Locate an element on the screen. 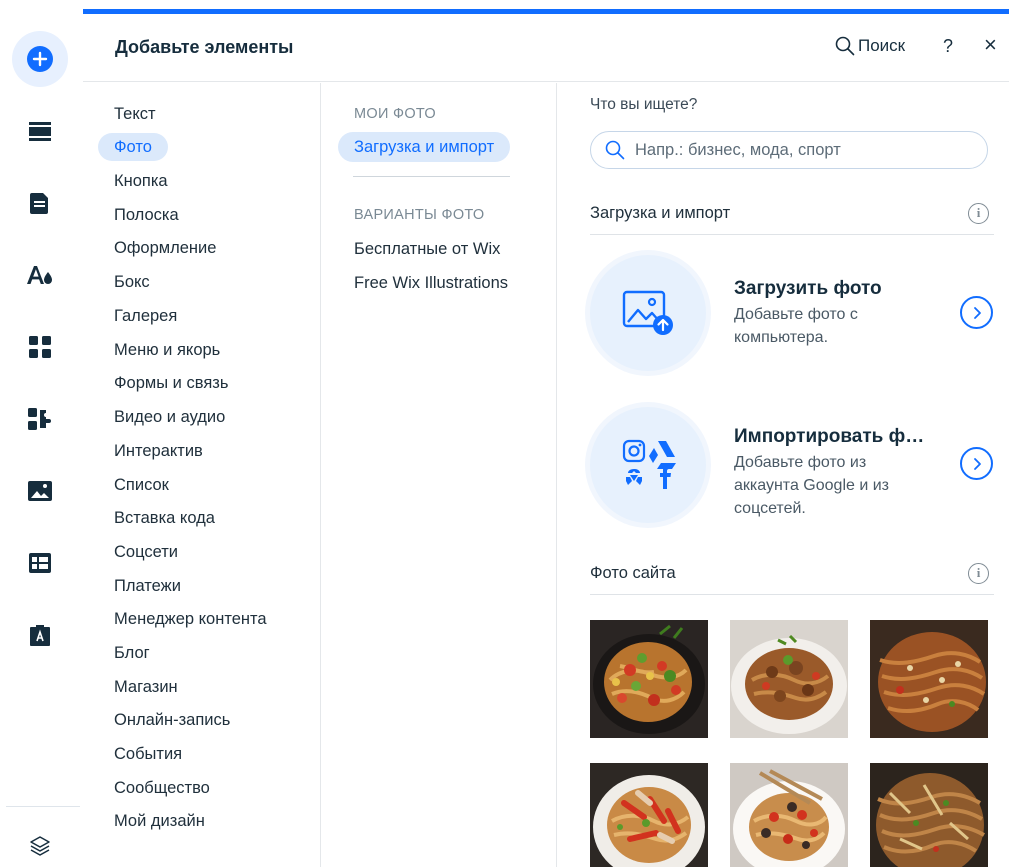 Image resolution: width=1009 pixels, height=867 pixels. add-icon is located at coordinates (40, 59).